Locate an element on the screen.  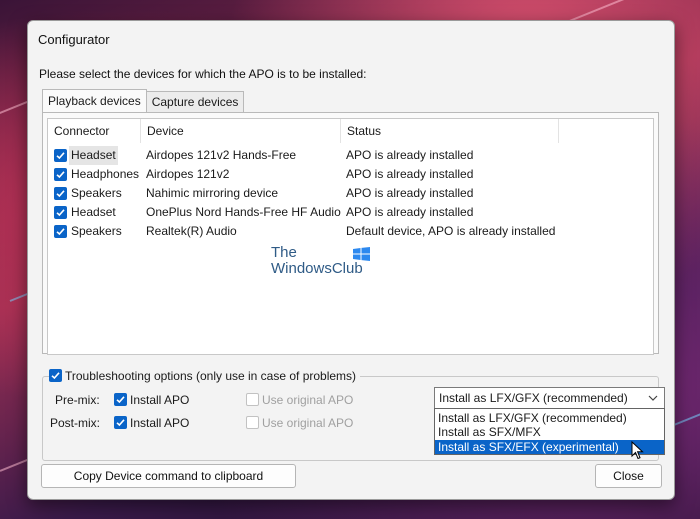
tab-capture-devices: Capture devices is located at coordinates (195, 101).